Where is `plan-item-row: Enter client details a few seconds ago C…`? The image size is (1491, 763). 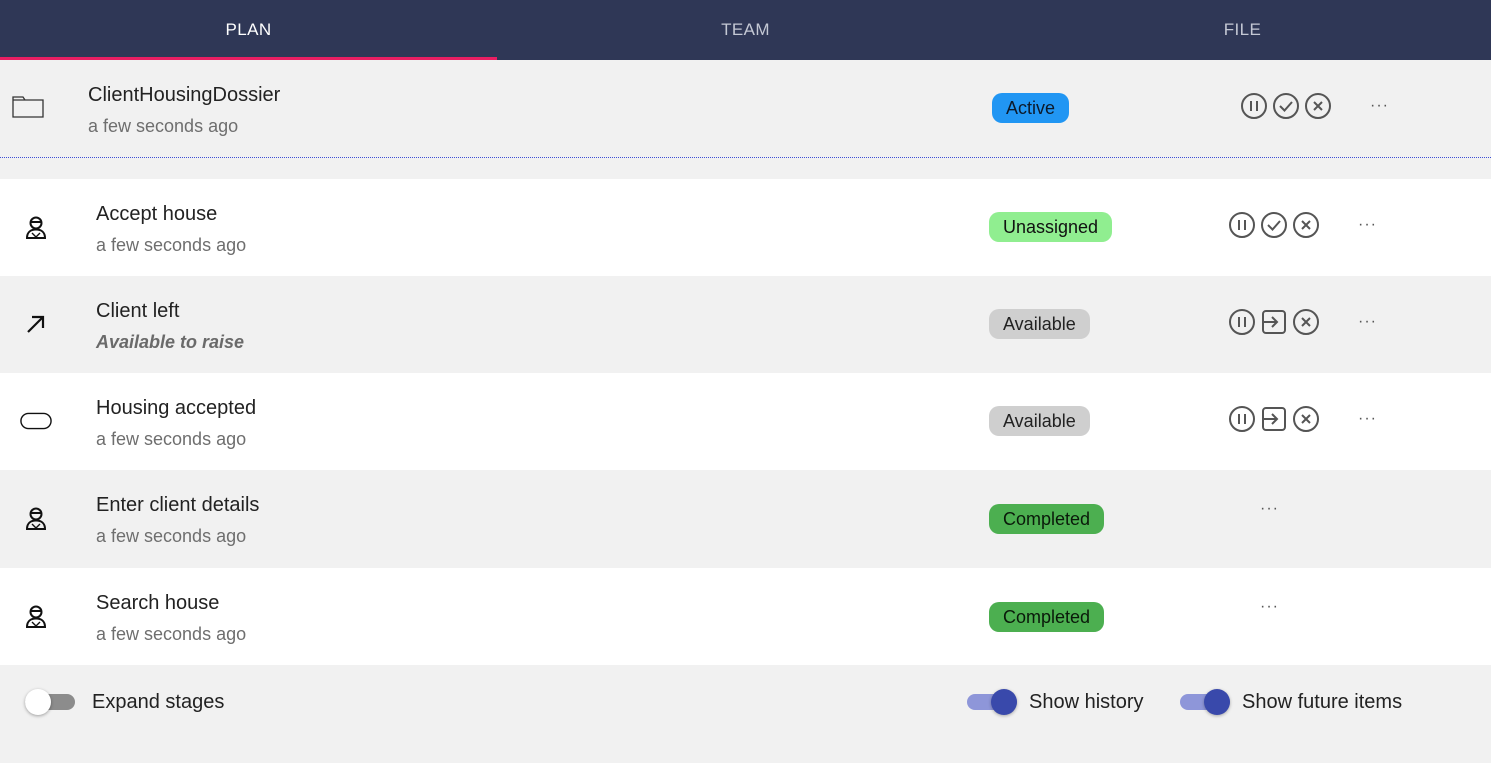 plan-item-row: Enter client details a few seconds ago C… is located at coordinates (745, 518).